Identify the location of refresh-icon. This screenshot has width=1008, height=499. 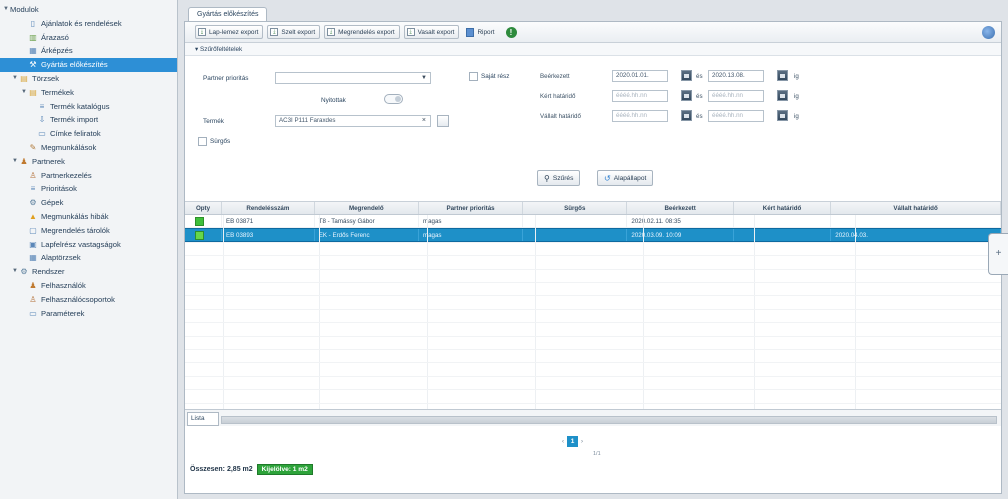
(988, 32).